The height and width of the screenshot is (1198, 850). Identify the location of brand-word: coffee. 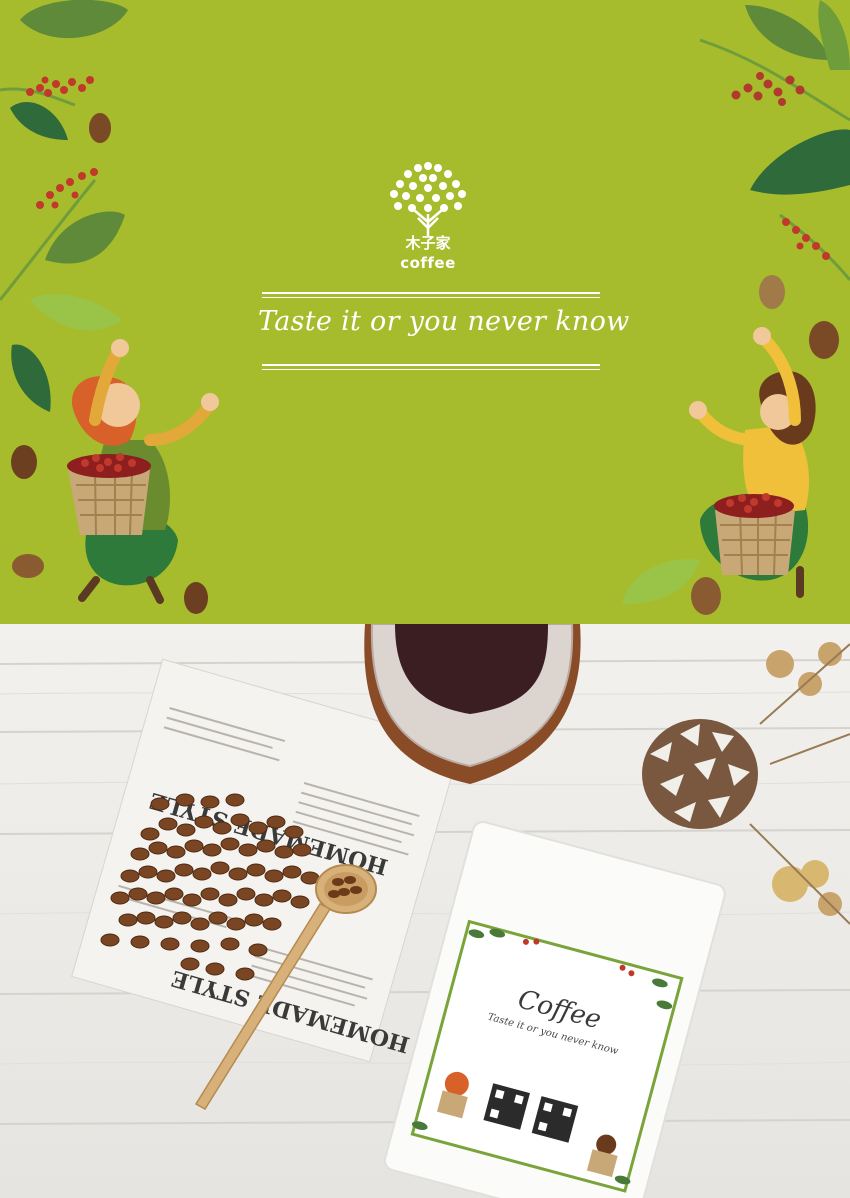
(428, 263).